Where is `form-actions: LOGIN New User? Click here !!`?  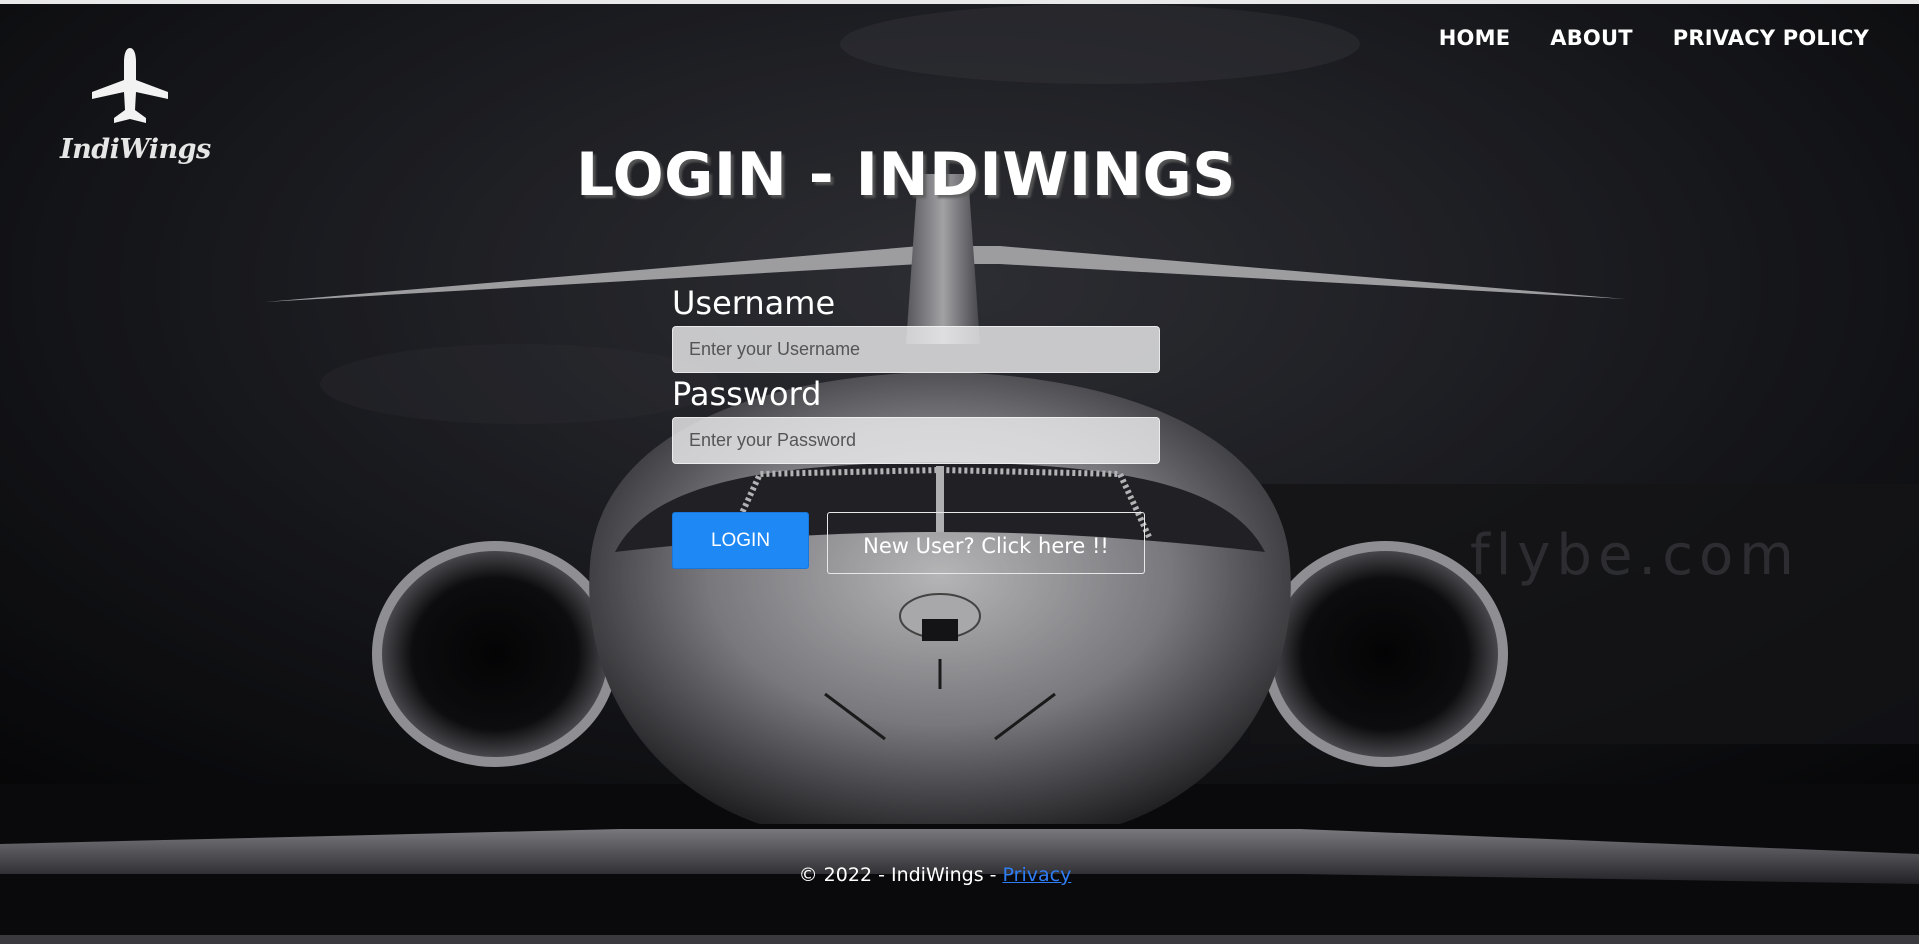 form-actions: LOGIN New User? Click here !! is located at coordinates (908, 543).